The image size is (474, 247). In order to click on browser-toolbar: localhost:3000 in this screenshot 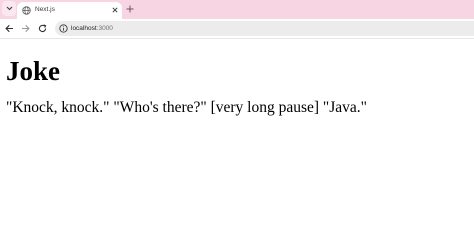, I will do `click(237, 29)`.